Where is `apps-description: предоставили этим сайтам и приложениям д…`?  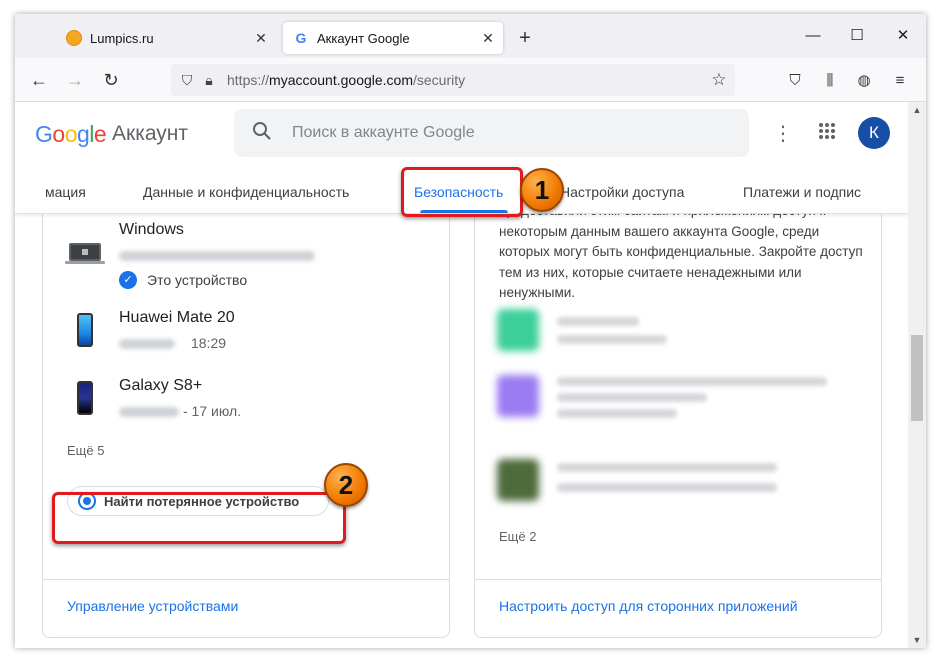 apps-description: предоставили этим сайтам и приложениям д… is located at coordinates (681, 251).